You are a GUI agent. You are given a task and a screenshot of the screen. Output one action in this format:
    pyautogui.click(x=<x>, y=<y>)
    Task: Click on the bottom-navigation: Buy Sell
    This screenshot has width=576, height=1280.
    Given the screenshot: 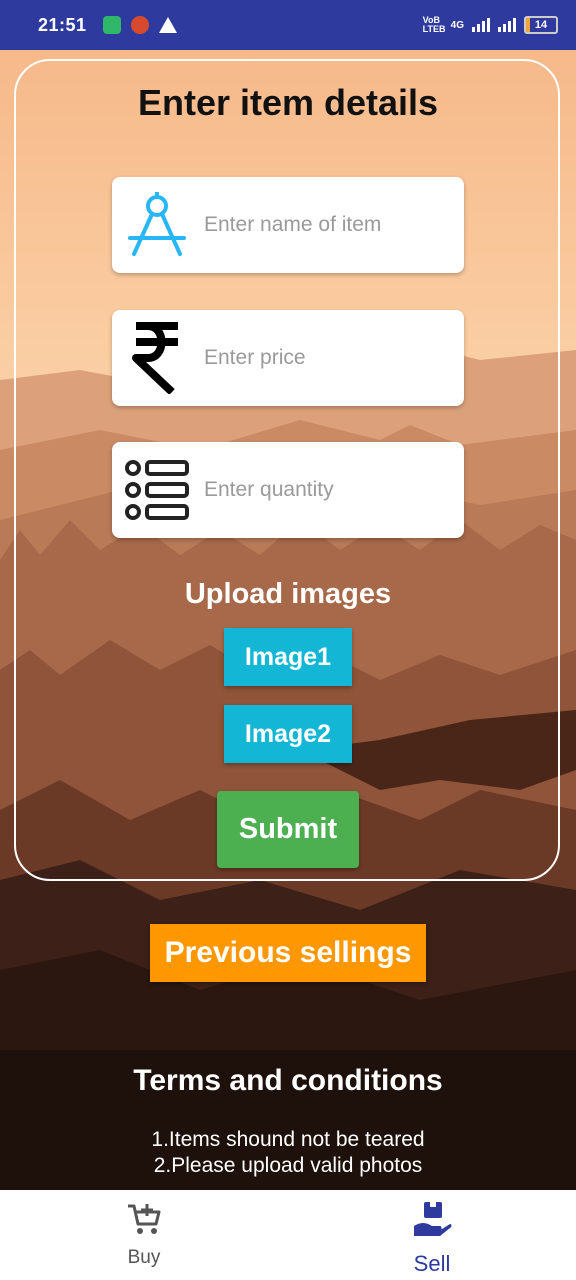 What is the action you would take?
    pyautogui.click(x=288, y=1235)
    